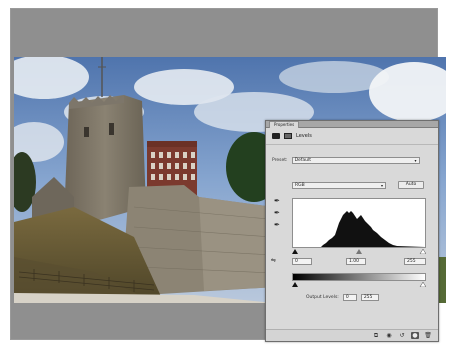 The height and width of the screenshot is (350, 450). I want to click on preset-label: Preset:, so click(280, 160).